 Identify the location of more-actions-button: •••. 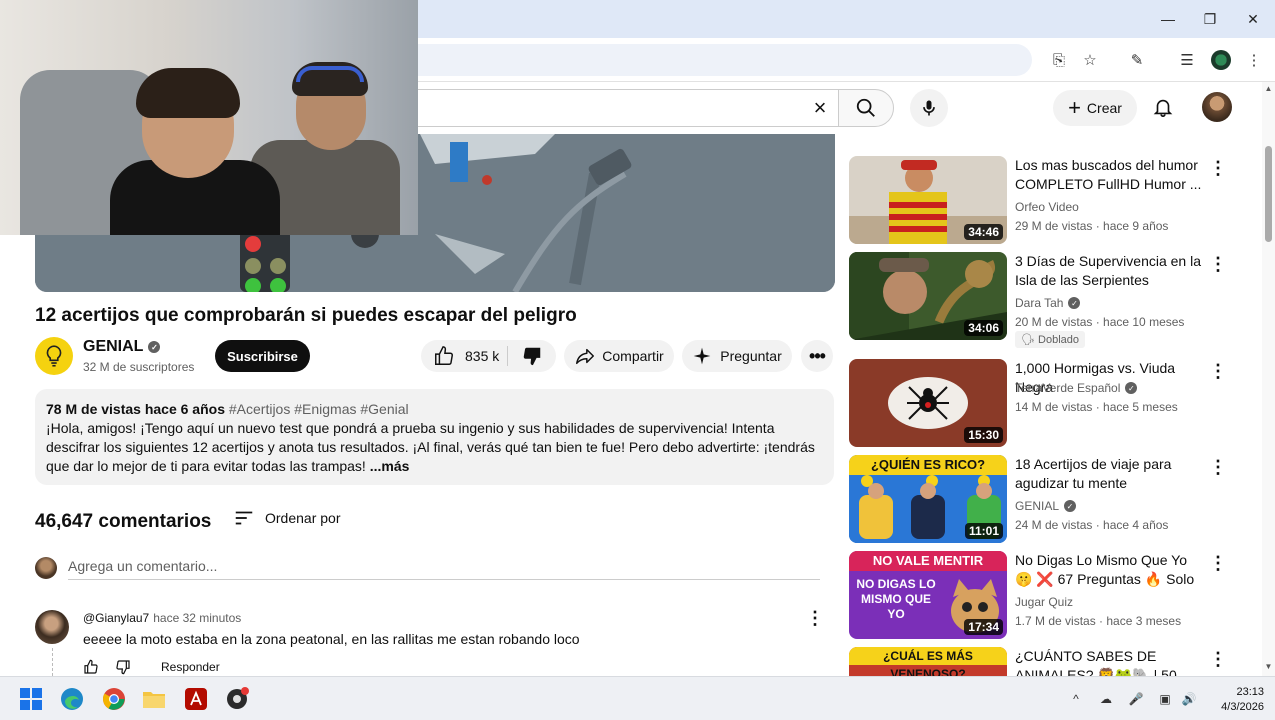
(817, 356).